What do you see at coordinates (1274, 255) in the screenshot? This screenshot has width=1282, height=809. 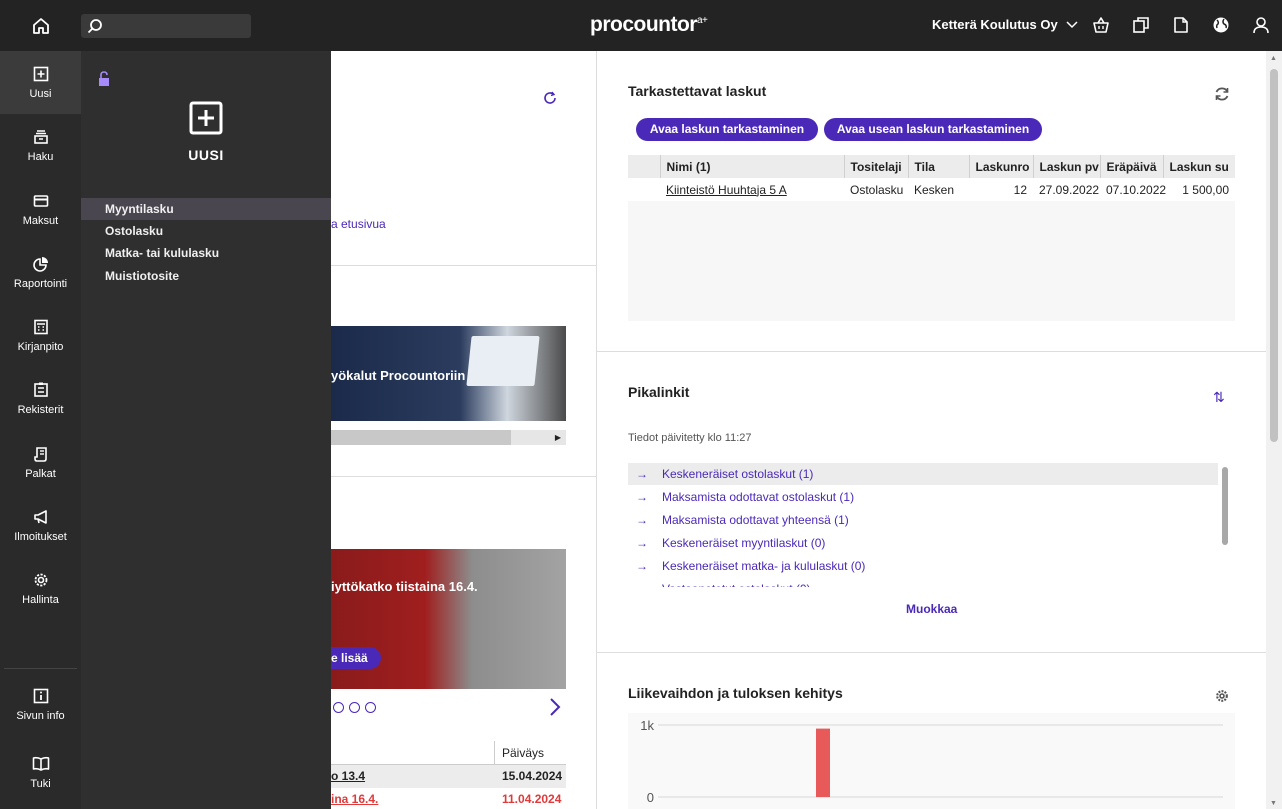 I see `scrollbar-thumb` at bounding box center [1274, 255].